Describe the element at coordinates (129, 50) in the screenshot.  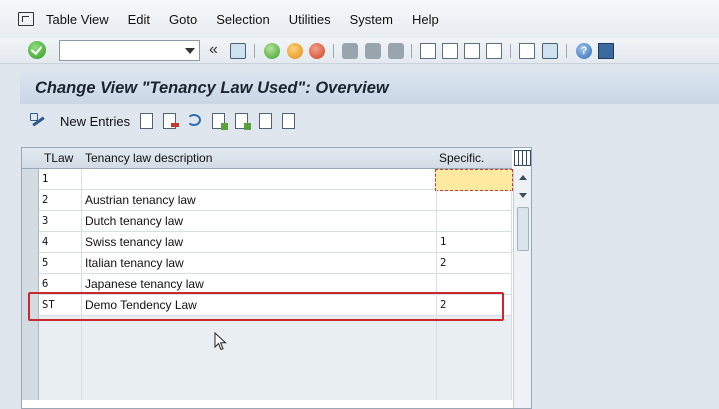
I see `command-field` at that location.